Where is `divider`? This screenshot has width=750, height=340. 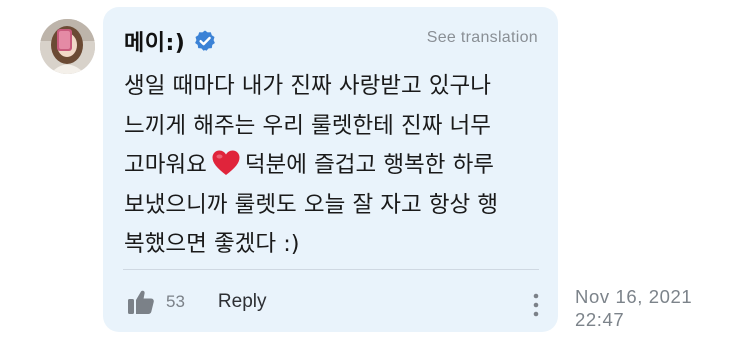 divider is located at coordinates (331, 269).